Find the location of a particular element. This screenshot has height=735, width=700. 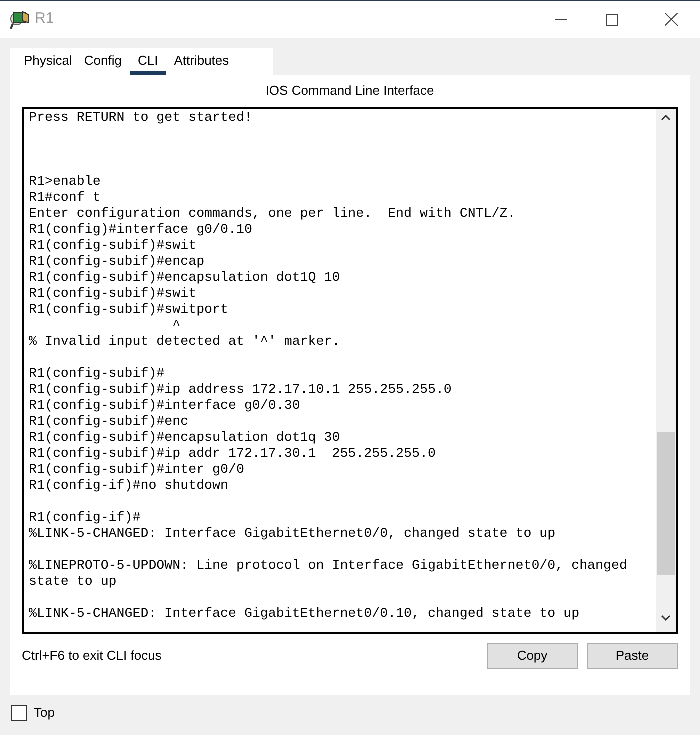

window-title: R1 is located at coordinates (44, 19).